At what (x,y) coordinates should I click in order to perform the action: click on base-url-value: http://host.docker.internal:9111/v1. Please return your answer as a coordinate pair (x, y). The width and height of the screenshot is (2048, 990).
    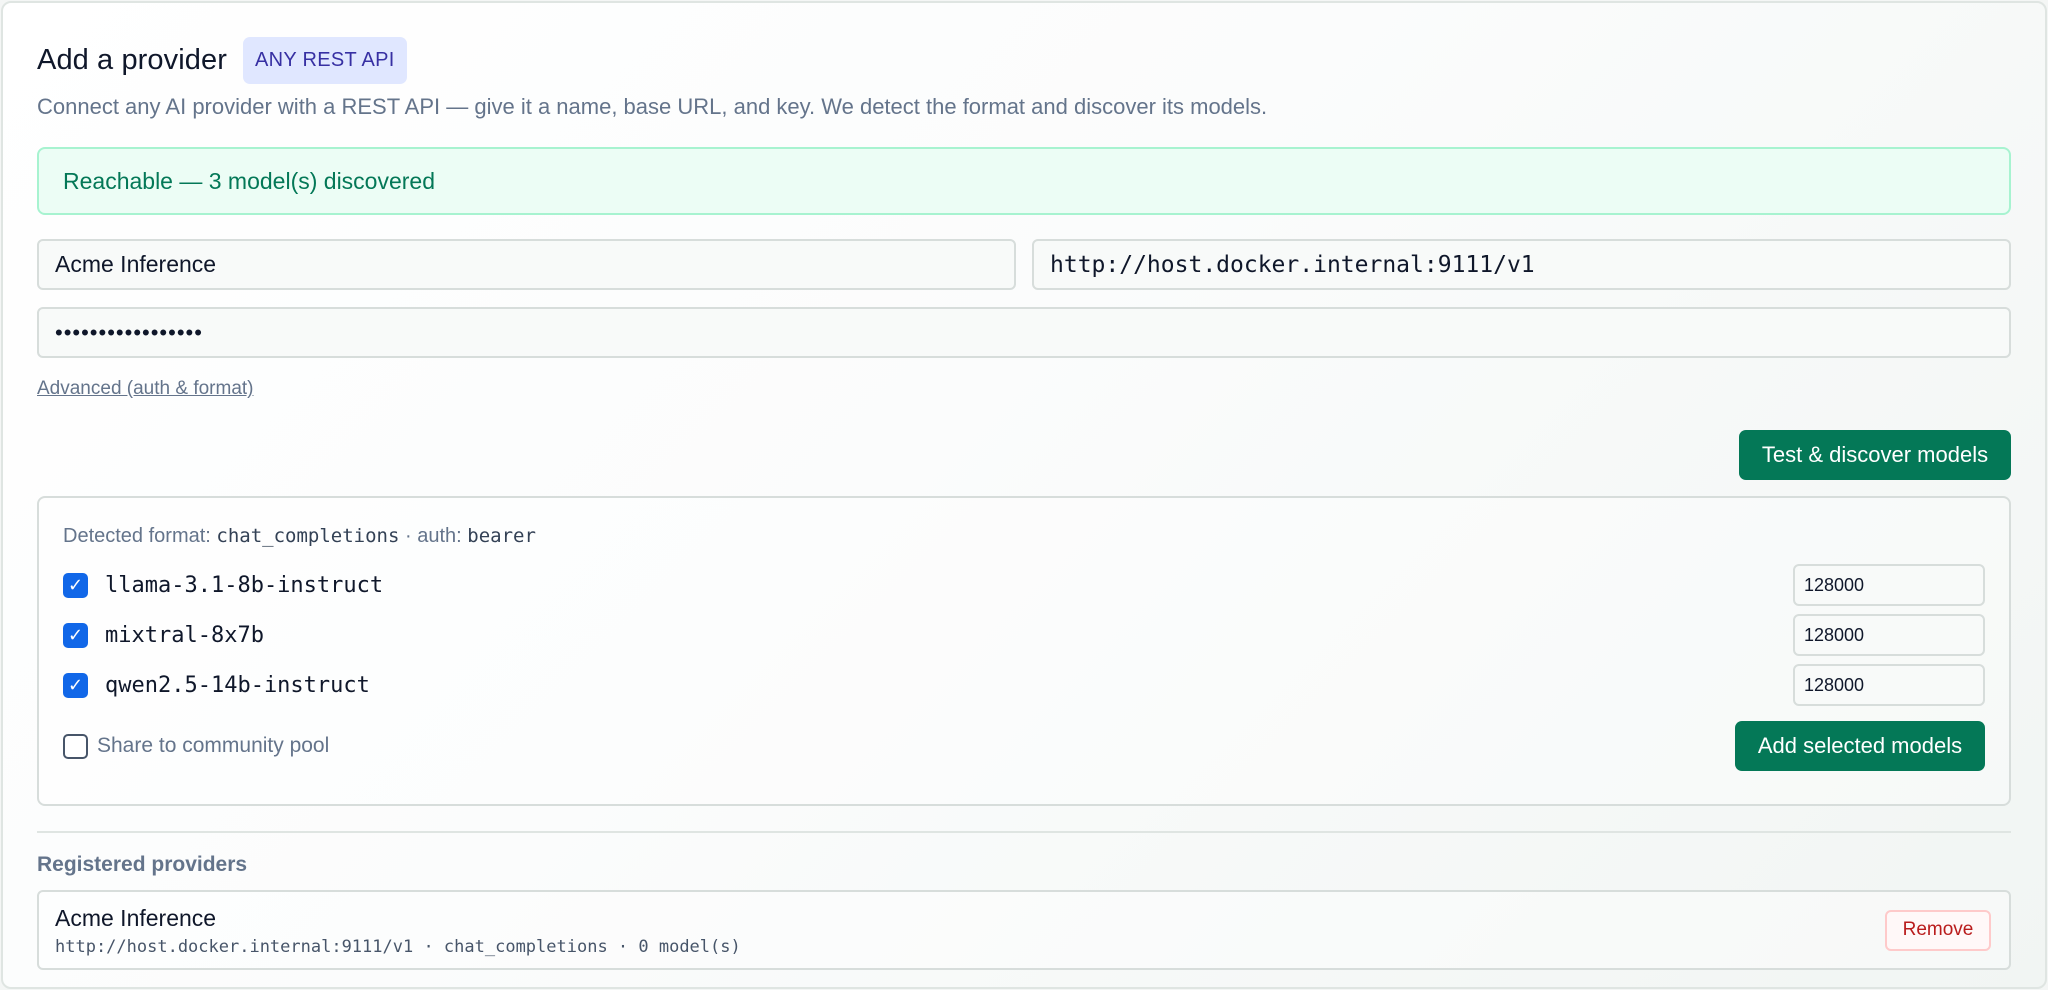
    Looking at the image, I should click on (1292, 264).